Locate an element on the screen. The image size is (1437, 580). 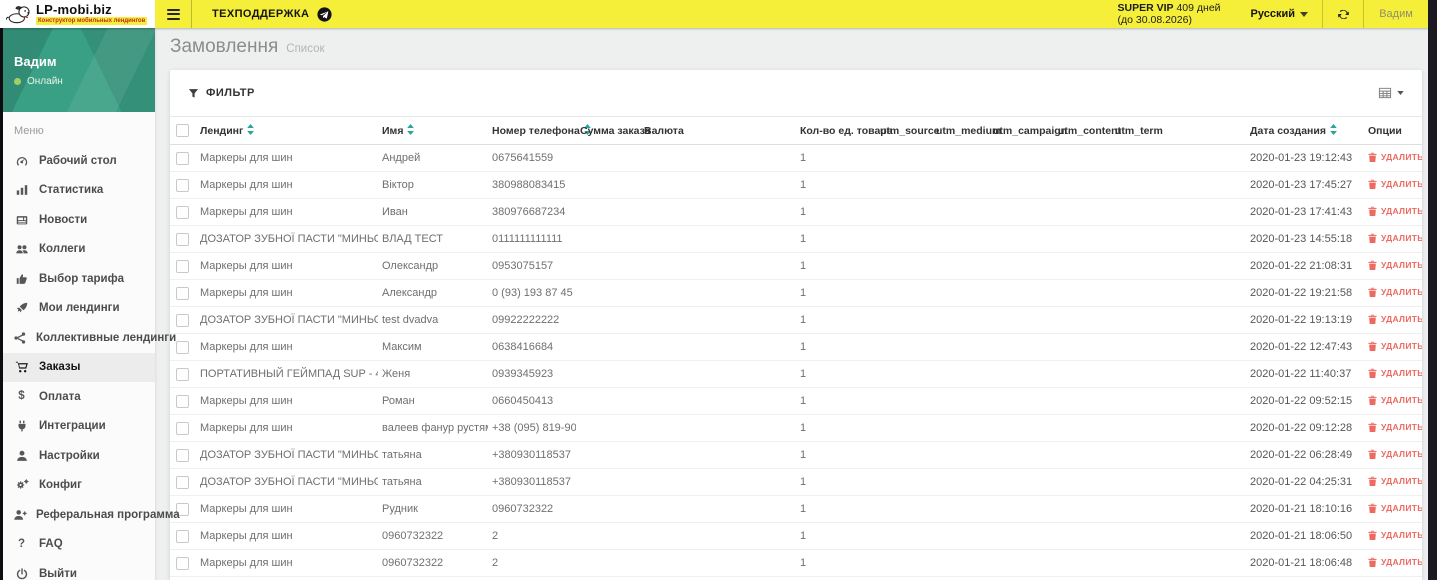
sidebar-item-news: Новости is located at coordinates (77, 220).